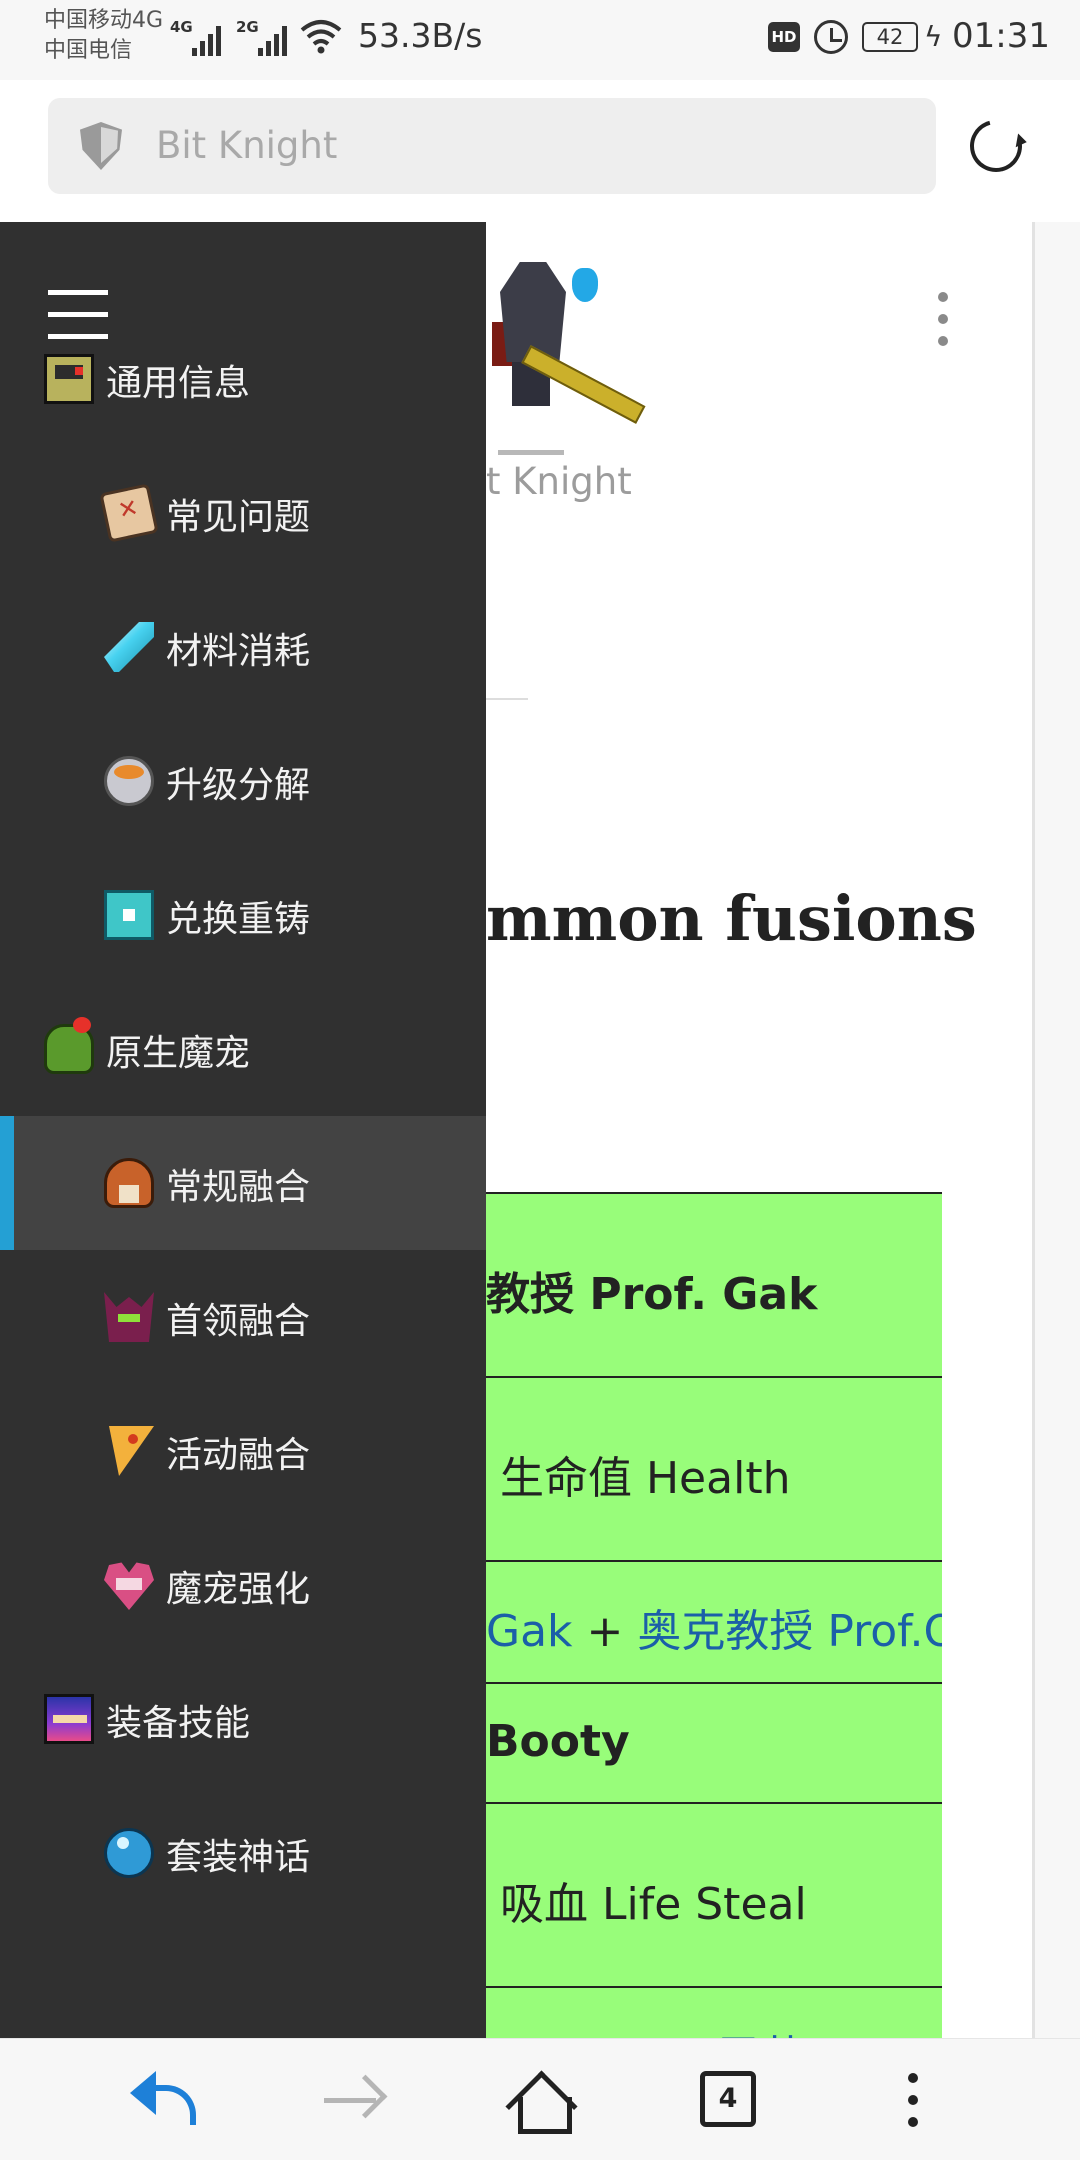 This screenshot has width=1080, height=2160. I want to click on sim2-network-tag: 2G, so click(247, 27).